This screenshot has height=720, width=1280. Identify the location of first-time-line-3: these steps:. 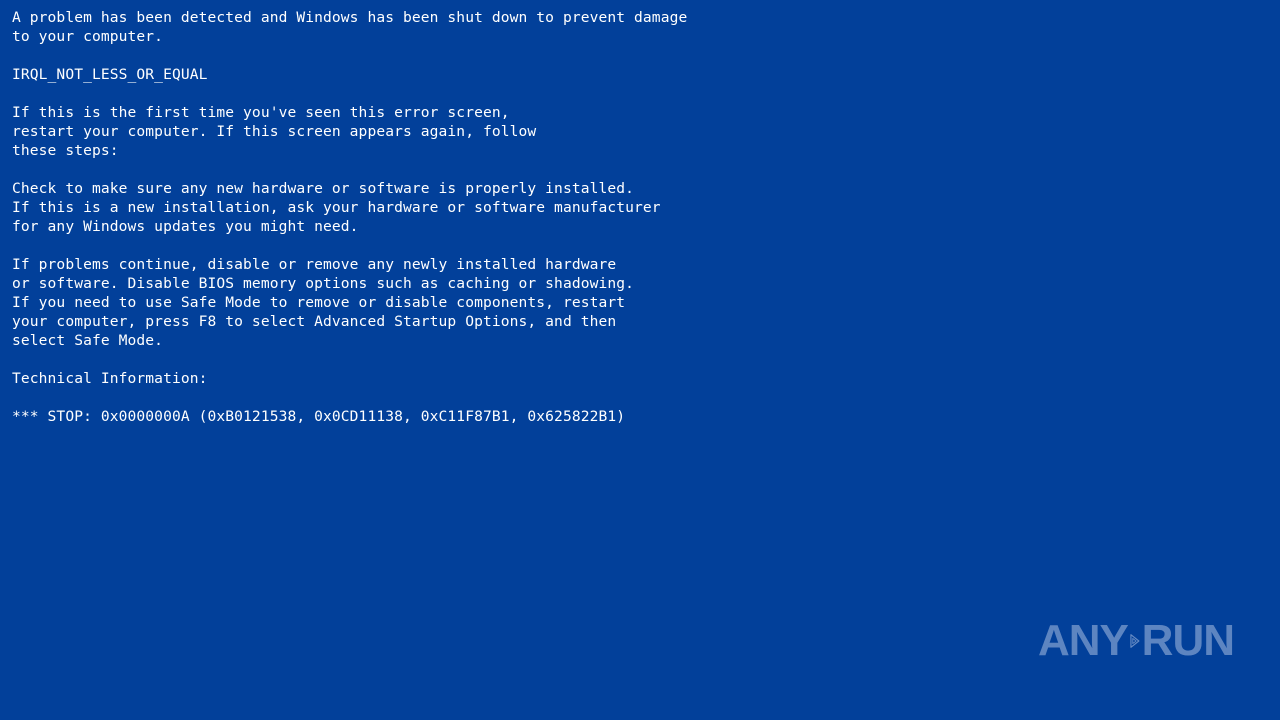
(65, 150).